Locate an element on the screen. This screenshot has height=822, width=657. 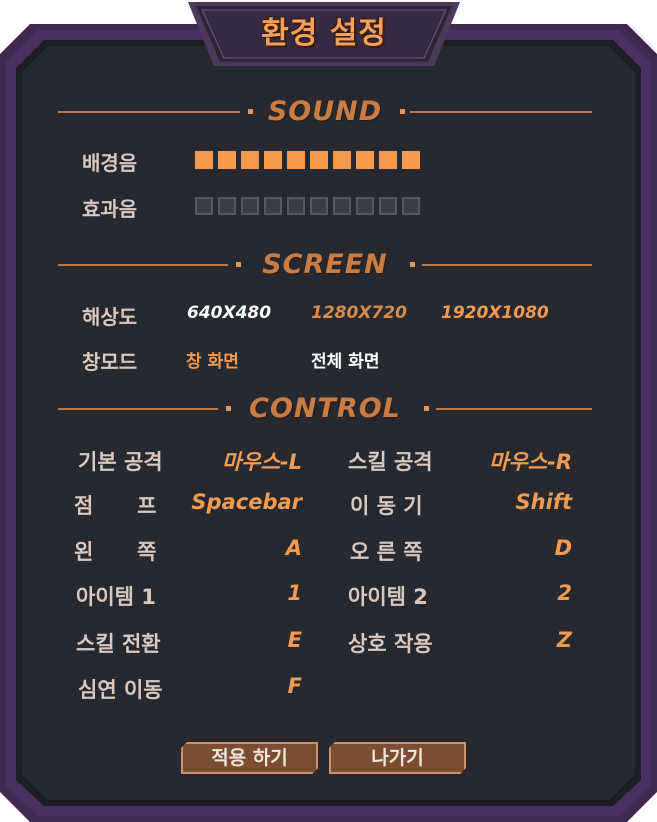
window-mode-windowed: 창 화면 is located at coordinates (212, 359).